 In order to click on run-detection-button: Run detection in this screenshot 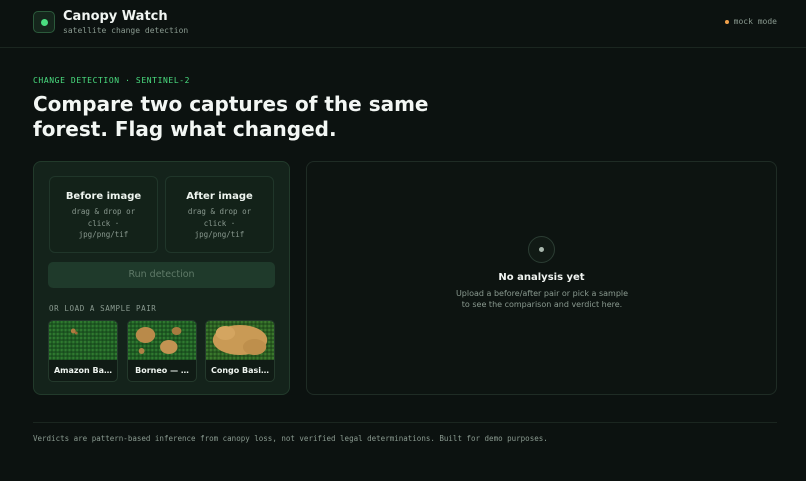, I will do `click(161, 275)`.